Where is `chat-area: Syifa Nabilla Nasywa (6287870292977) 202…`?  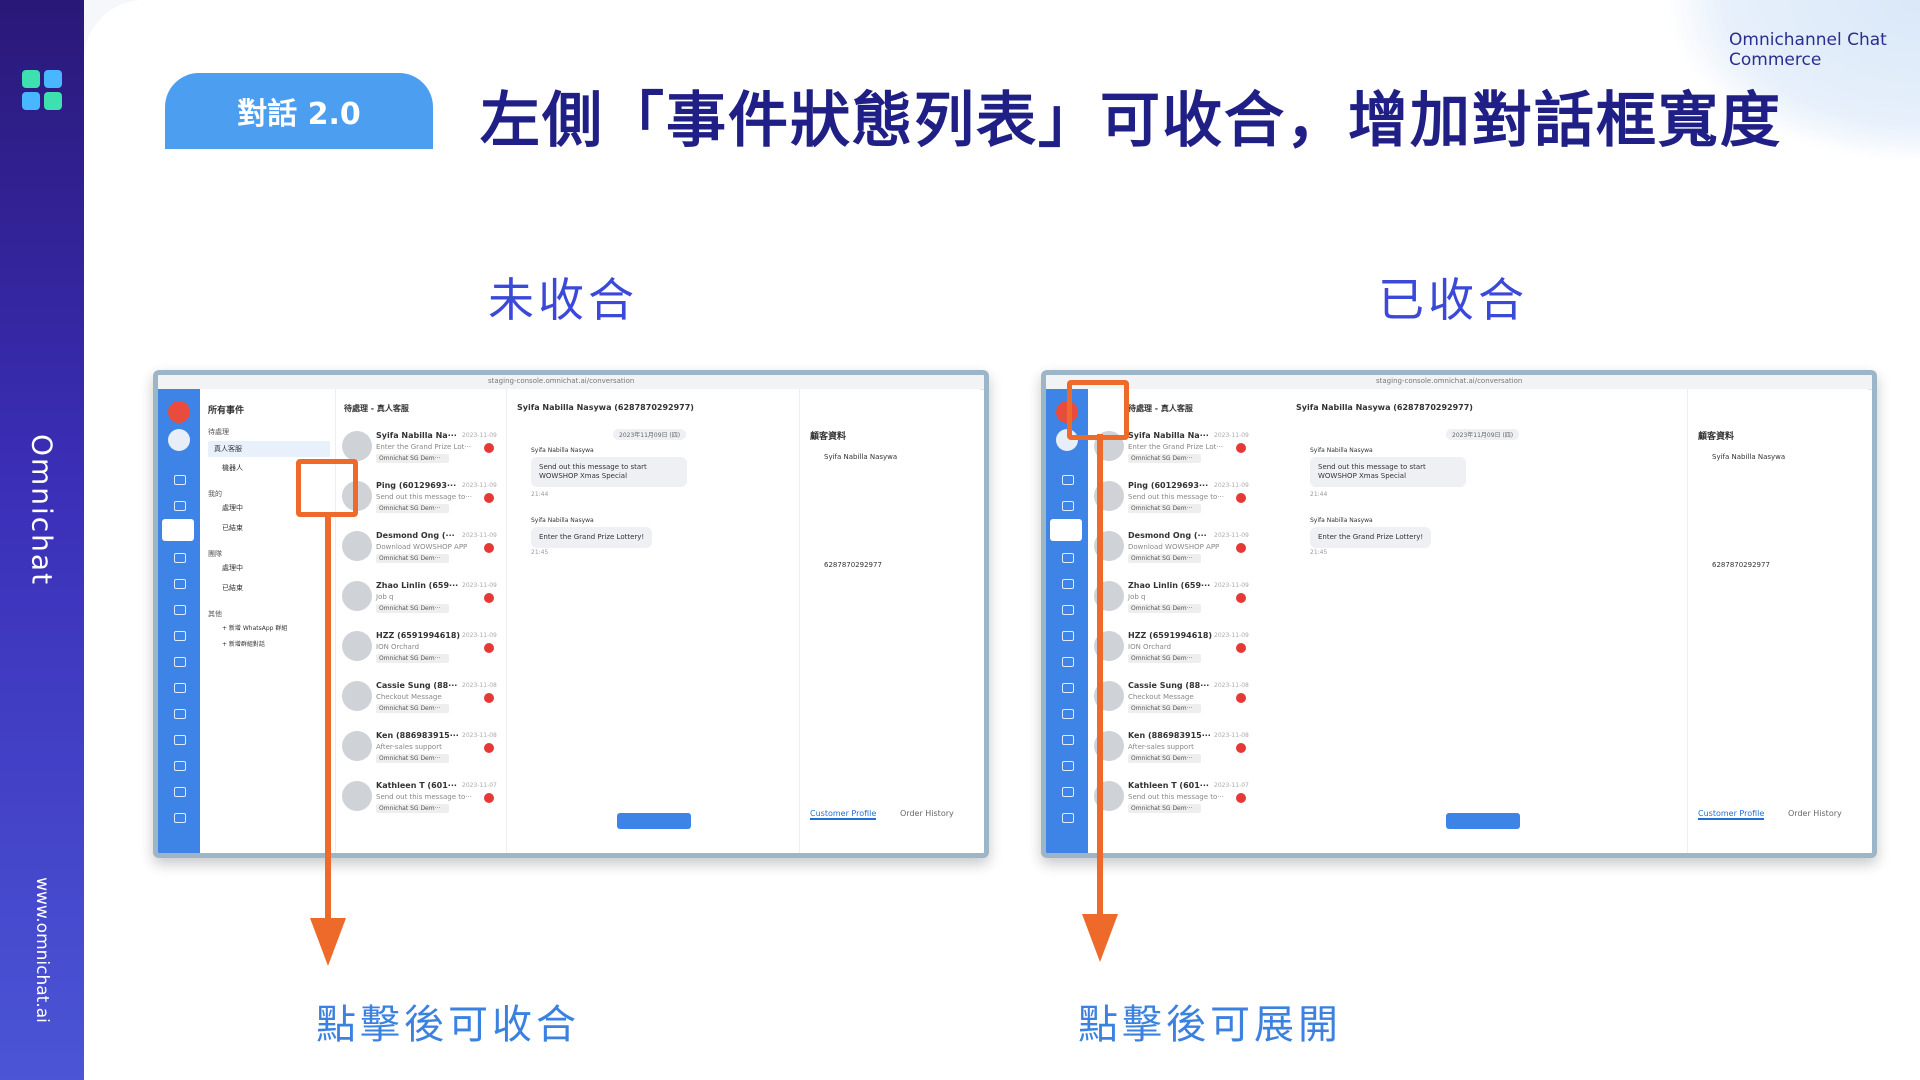
chat-area: Syifa Nabilla Nasywa (6287870292977) 202… is located at coordinates (1486, 621).